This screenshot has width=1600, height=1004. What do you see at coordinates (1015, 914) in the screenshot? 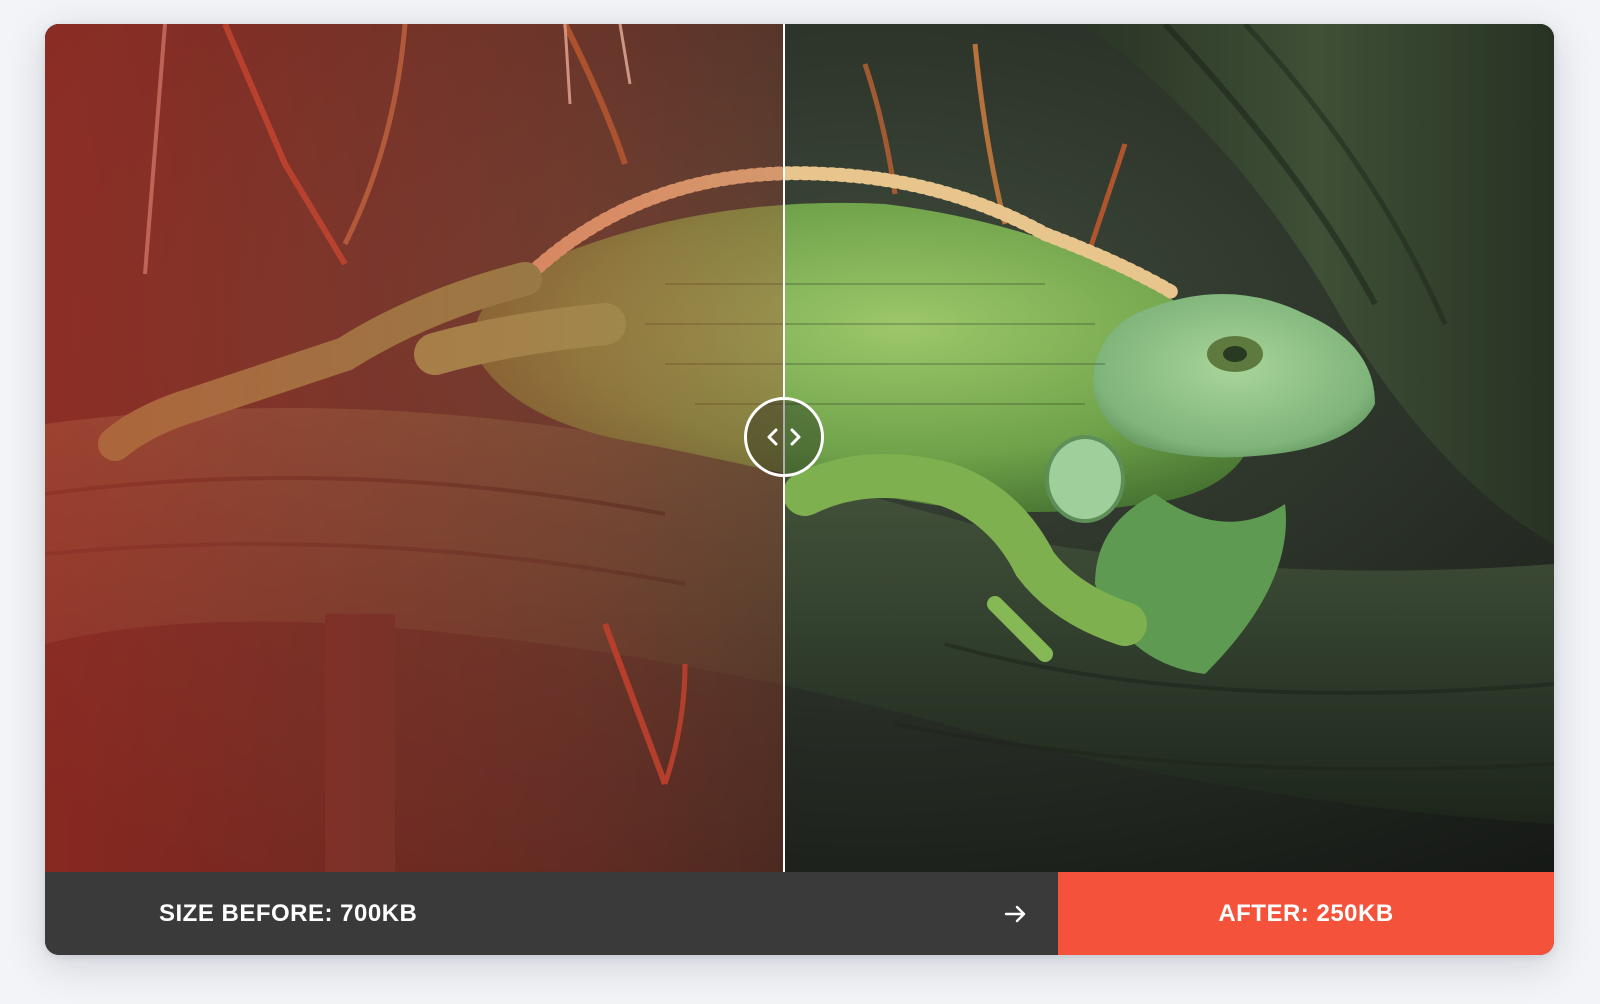
I see `arrow-right-icon` at bounding box center [1015, 914].